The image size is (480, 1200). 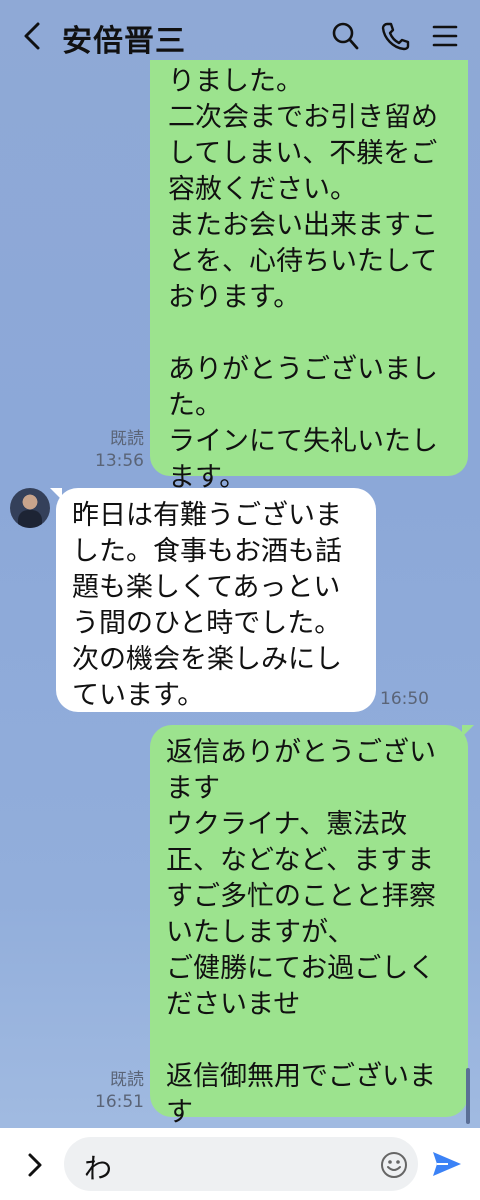 I want to click on message-input-bar: わ, so click(x=240, y=1164).